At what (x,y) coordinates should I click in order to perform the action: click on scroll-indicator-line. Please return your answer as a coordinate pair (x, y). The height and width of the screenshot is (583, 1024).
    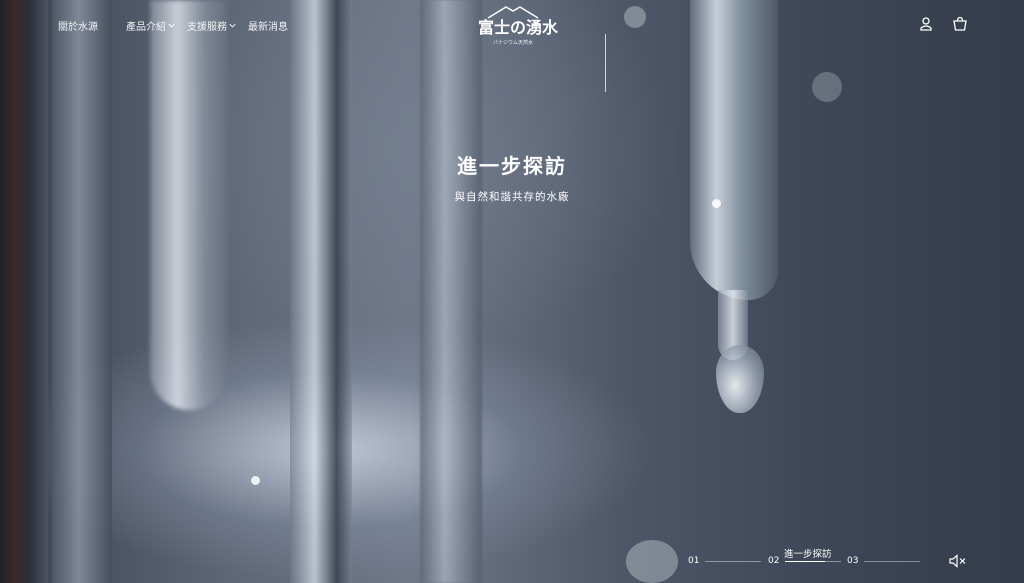
    Looking at the image, I should click on (605, 63).